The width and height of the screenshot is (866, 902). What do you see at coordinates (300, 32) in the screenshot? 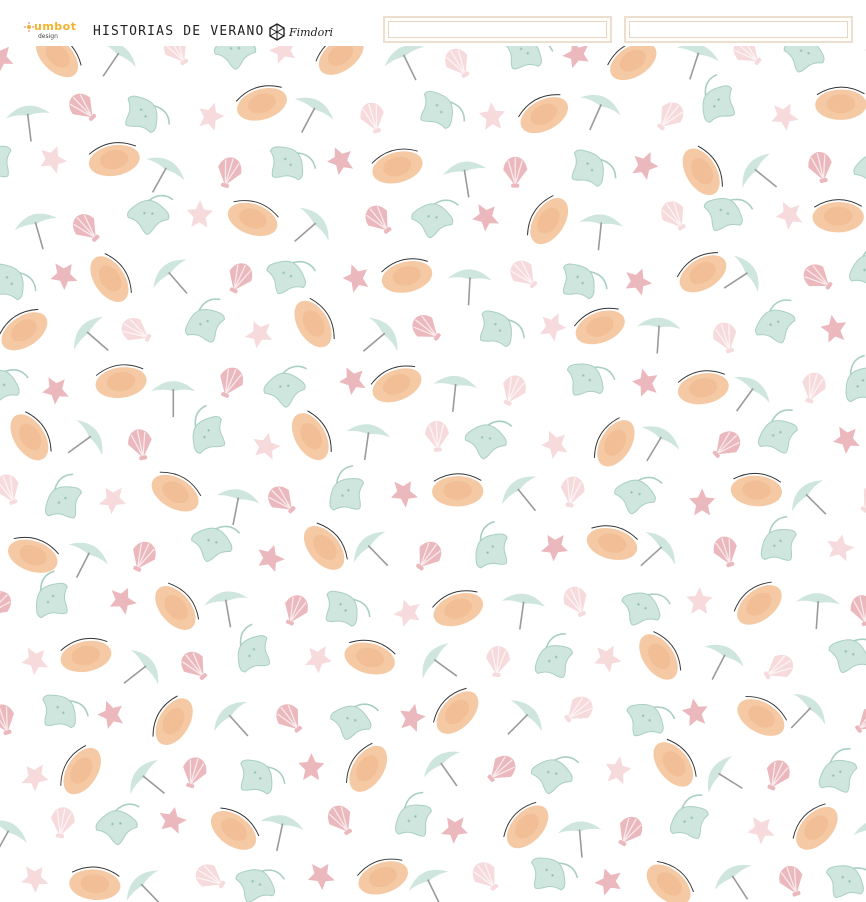
I see `brand-logo: Fimdori` at bounding box center [300, 32].